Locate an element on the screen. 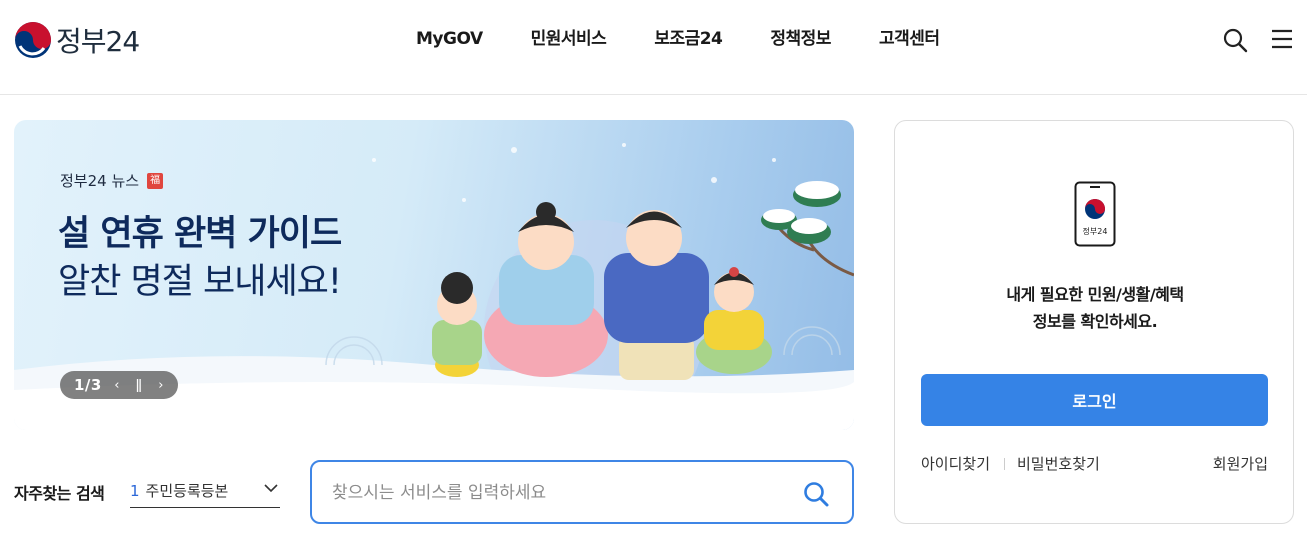 The height and width of the screenshot is (550, 1307). chevron-down-icon is located at coordinates (271, 488).